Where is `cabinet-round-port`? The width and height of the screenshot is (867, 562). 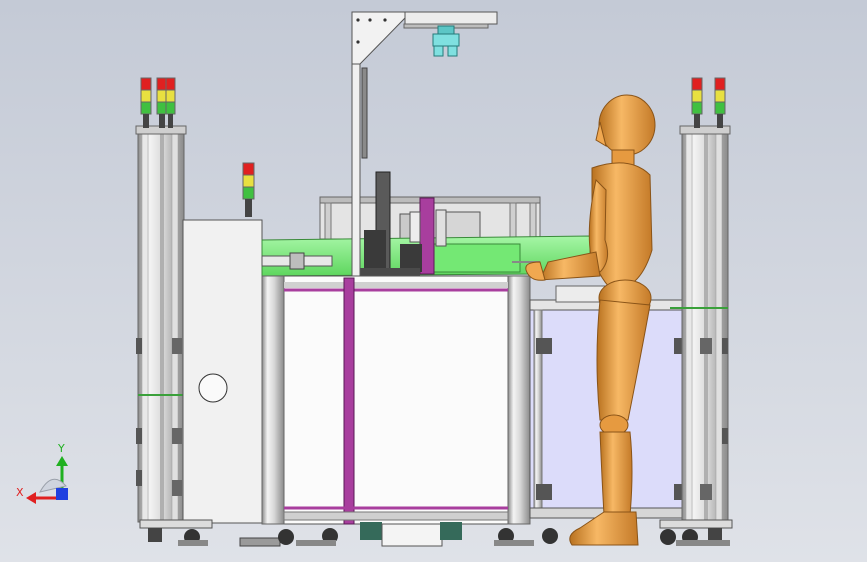 cabinet-round-port is located at coordinates (213, 388).